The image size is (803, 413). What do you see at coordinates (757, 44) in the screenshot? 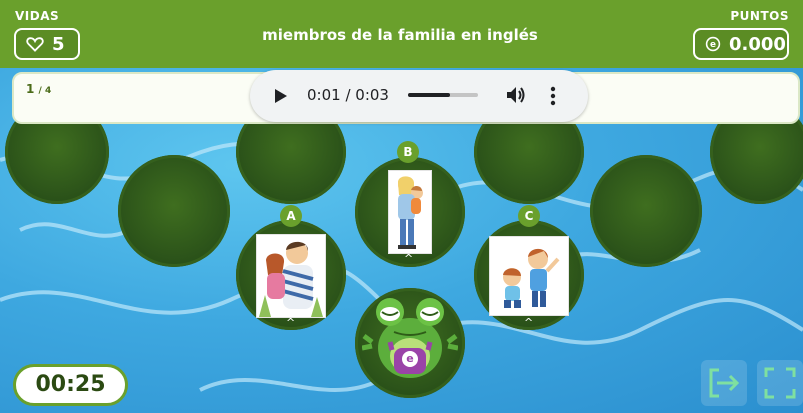
I see `points-value: 0.000` at bounding box center [757, 44].